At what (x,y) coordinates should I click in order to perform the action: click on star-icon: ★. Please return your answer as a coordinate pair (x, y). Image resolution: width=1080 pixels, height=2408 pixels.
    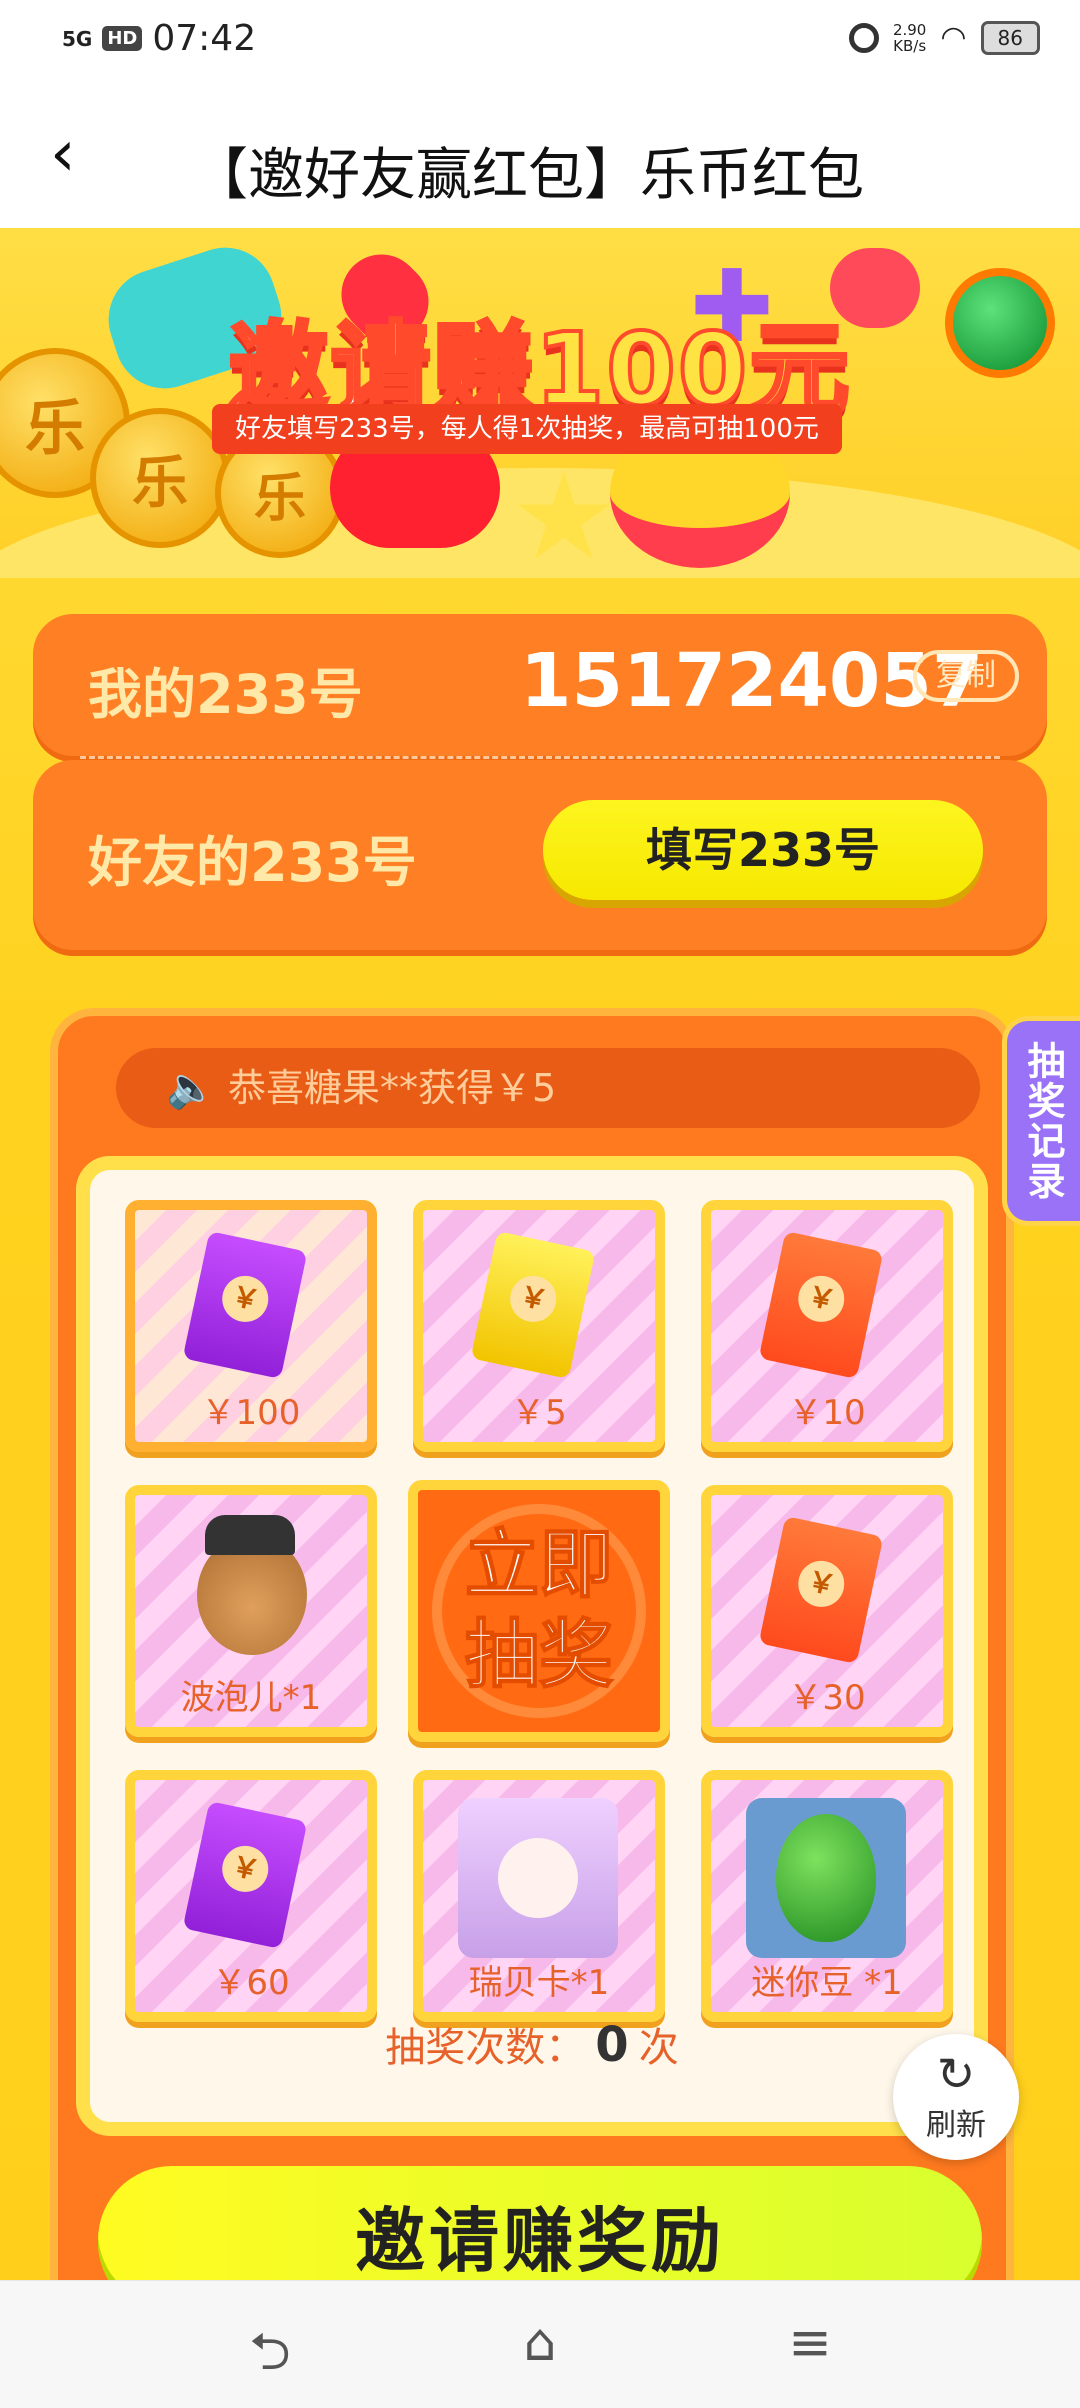
    Looking at the image, I should click on (564, 513).